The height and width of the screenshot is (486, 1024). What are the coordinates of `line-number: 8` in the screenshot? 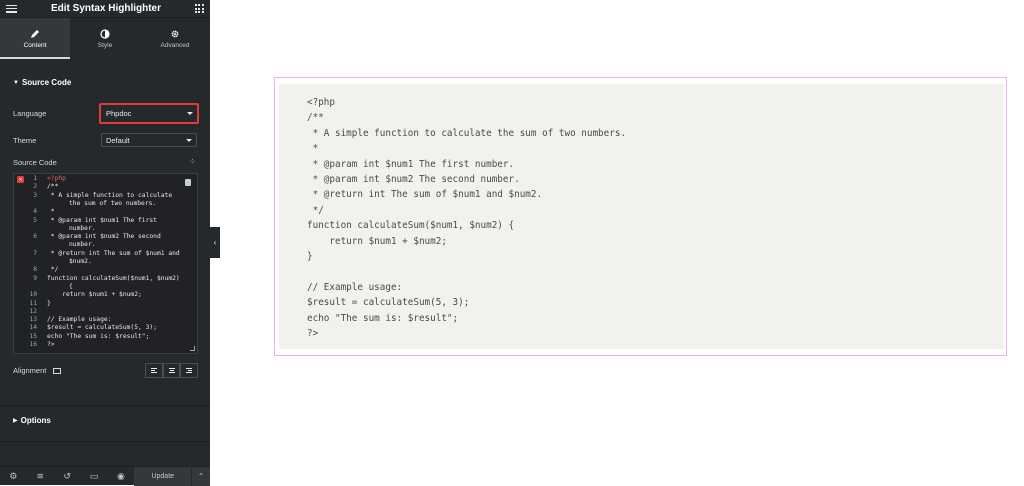 It's located at (35, 270).